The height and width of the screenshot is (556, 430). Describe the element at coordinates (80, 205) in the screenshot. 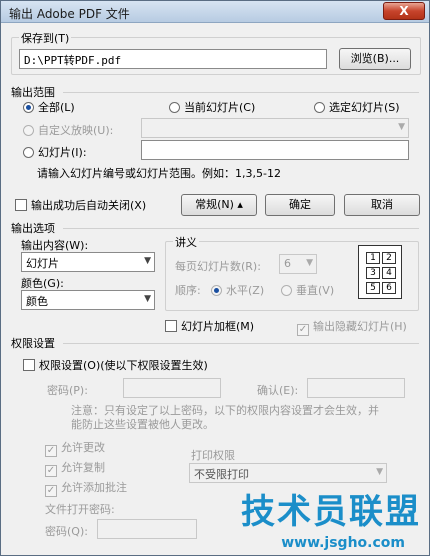

I see `auto-close-checkbox: 输出成功后自动关闭(X)` at that location.